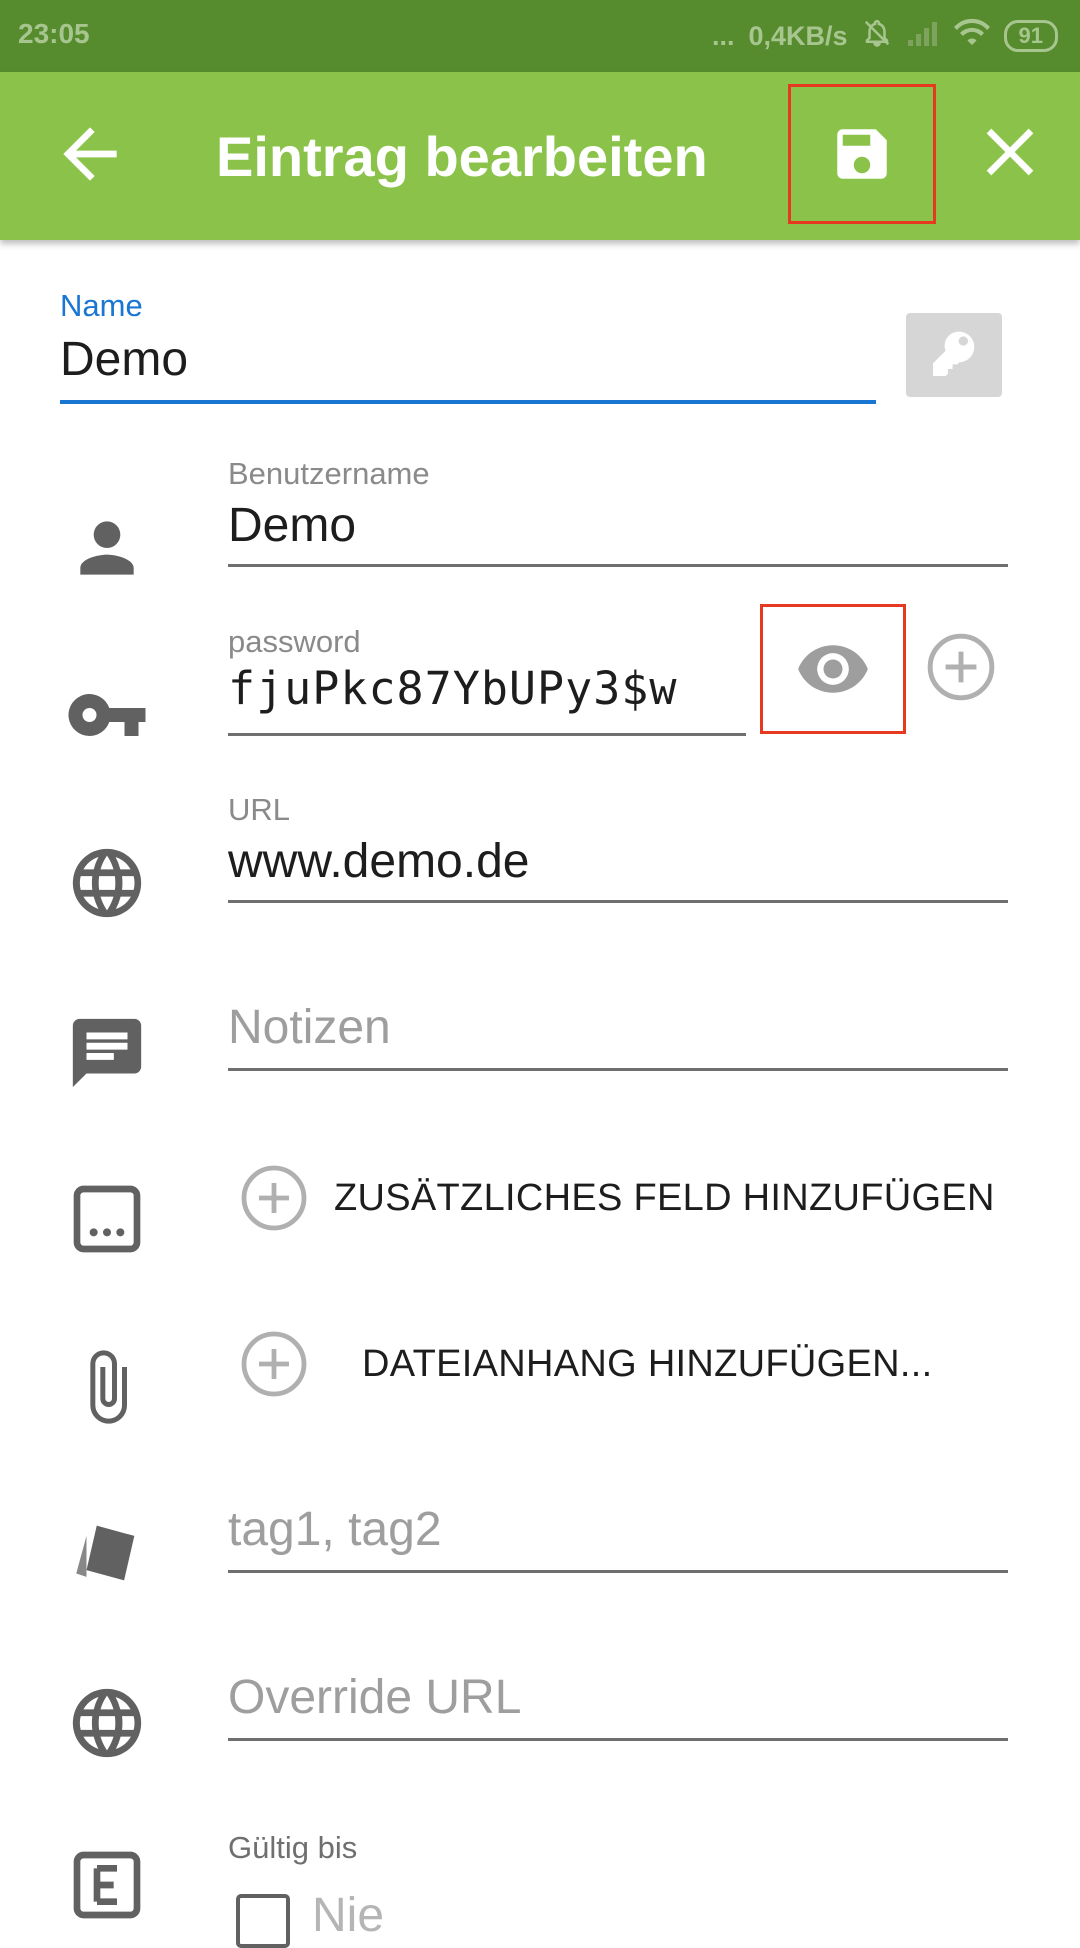  What do you see at coordinates (971, 36) in the screenshot?
I see `wifi-icon` at bounding box center [971, 36].